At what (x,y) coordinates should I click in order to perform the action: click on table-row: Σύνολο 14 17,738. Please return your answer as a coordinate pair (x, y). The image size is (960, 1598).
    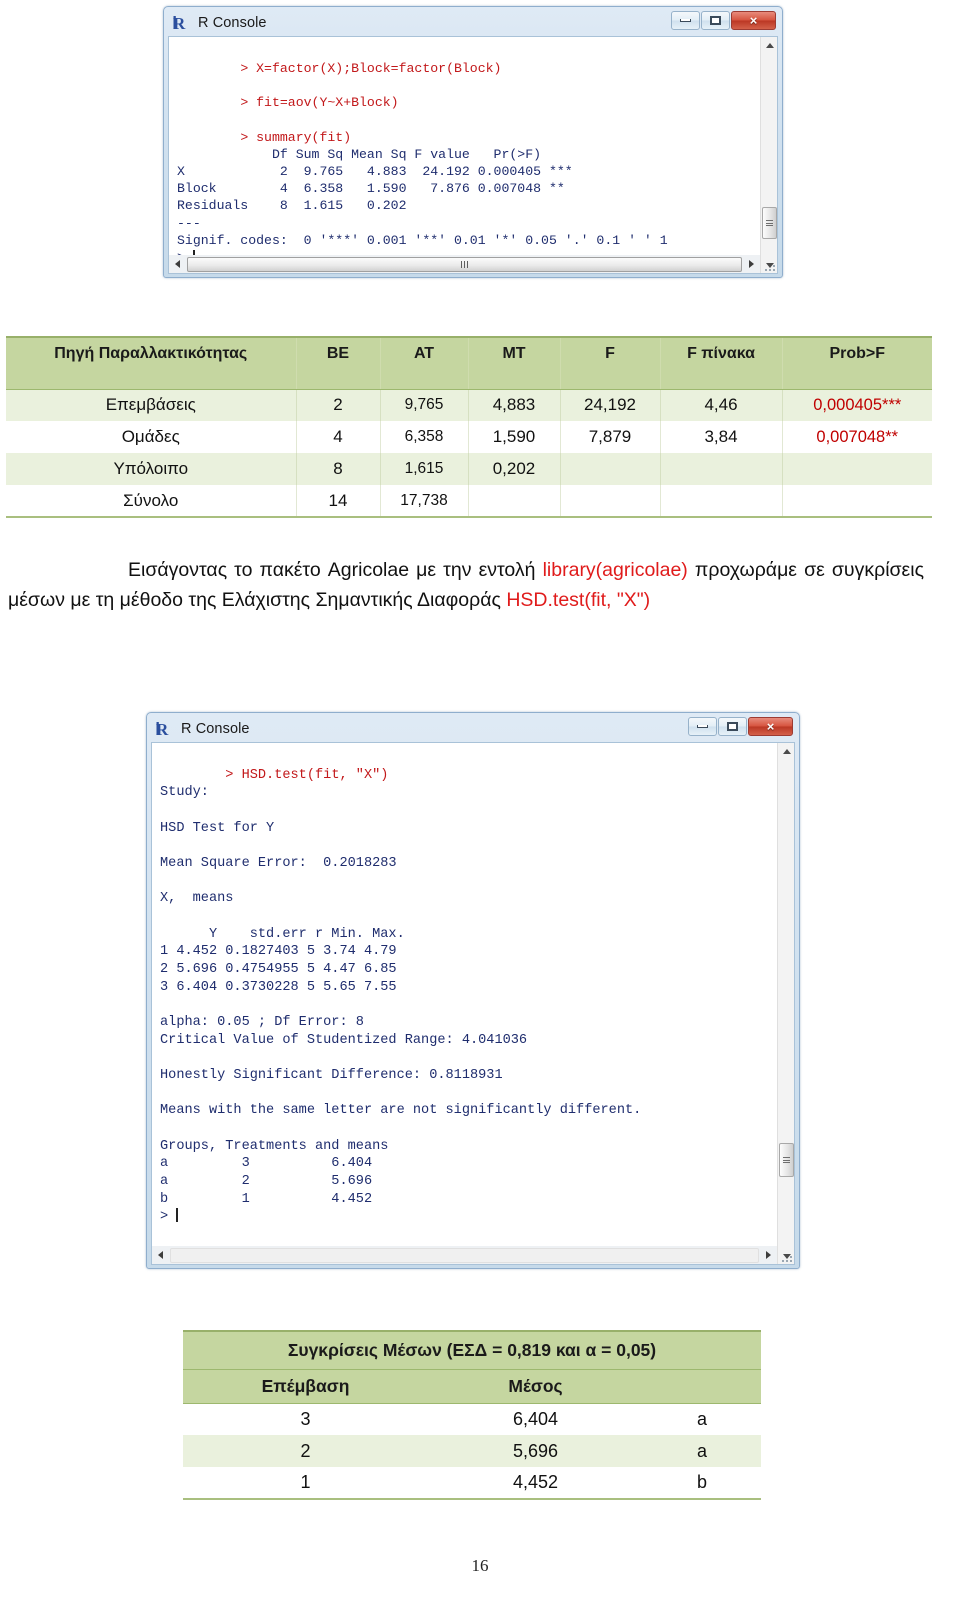
    Looking at the image, I should click on (469, 501).